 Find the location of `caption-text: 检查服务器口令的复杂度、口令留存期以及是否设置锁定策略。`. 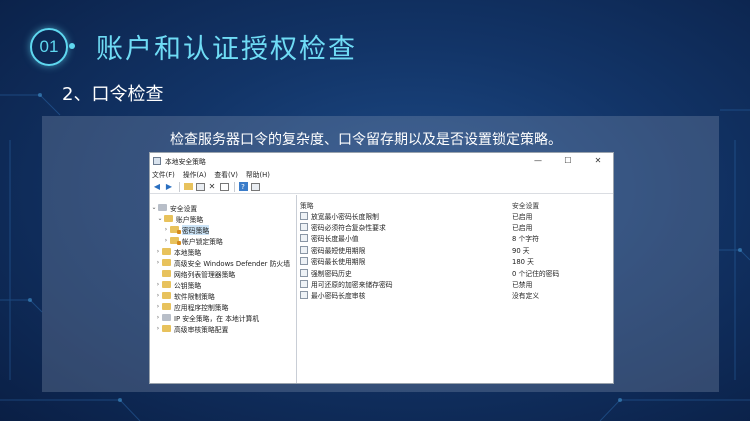

caption-text: 检查服务器口令的复杂度、口令留存期以及是否设置锁定策略。 is located at coordinates (366, 140).